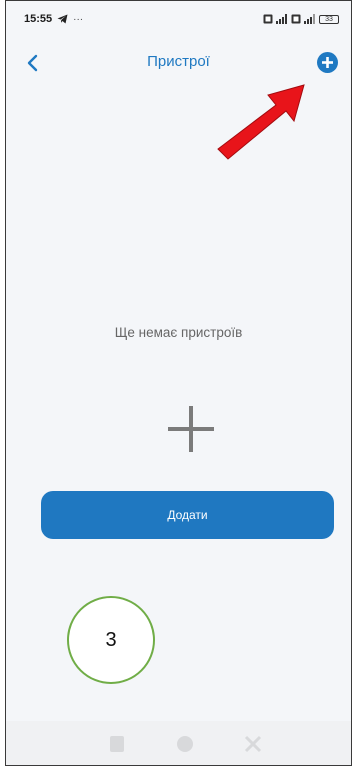  I want to click on status-time: 15:55, so click(38, 19).